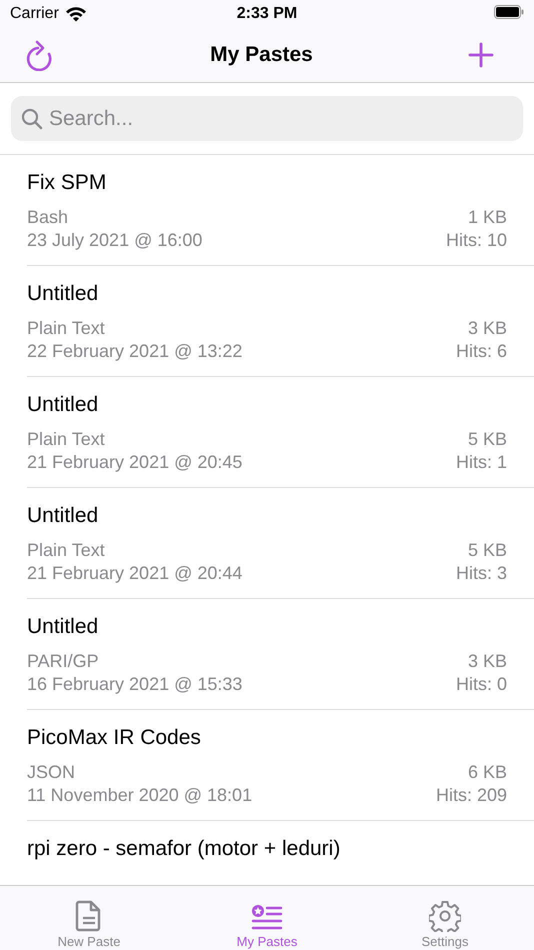  I want to click on paste-hits: Hits: 209, so click(471, 795).